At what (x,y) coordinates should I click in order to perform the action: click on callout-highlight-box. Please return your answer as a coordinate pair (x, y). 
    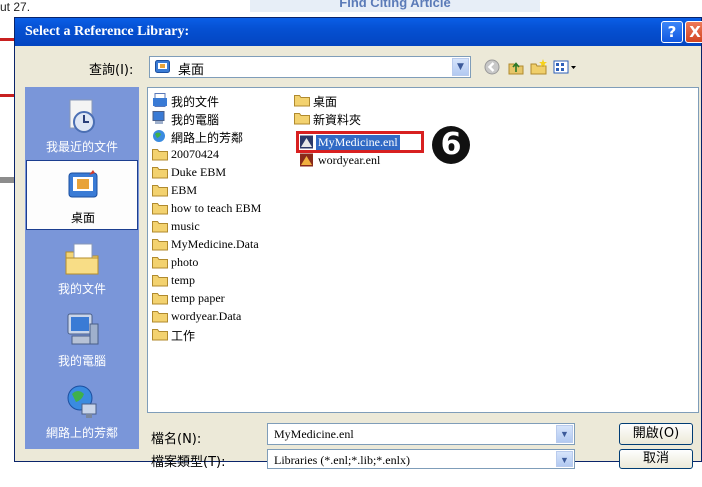
    Looking at the image, I should click on (360, 142).